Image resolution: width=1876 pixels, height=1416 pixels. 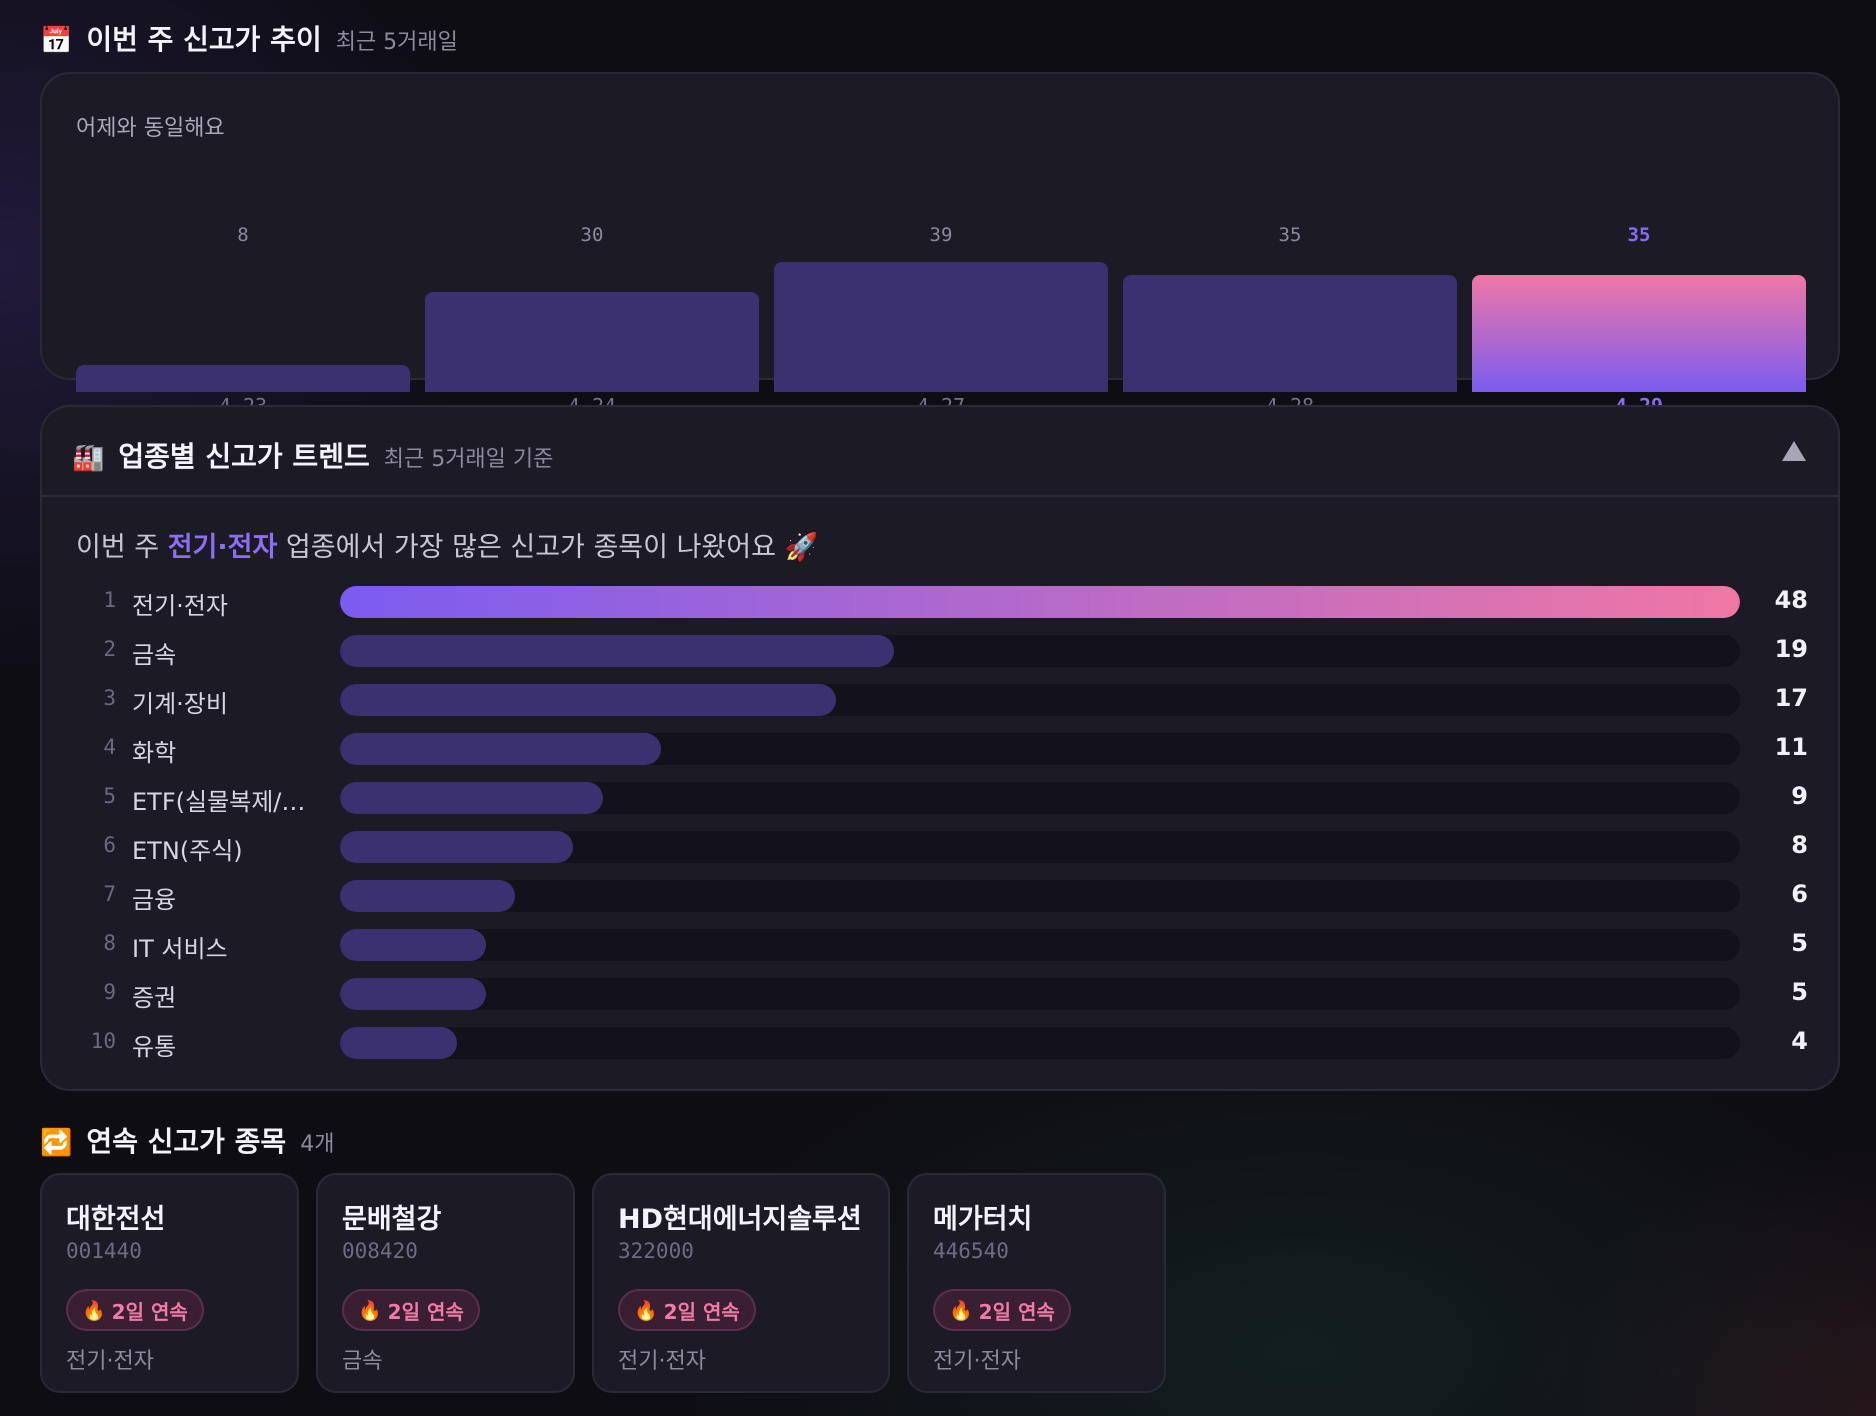 What do you see at coordinates (154, 753) in the screenshot?
I see `sector-name: 화학` at bounding box center [154, 753].